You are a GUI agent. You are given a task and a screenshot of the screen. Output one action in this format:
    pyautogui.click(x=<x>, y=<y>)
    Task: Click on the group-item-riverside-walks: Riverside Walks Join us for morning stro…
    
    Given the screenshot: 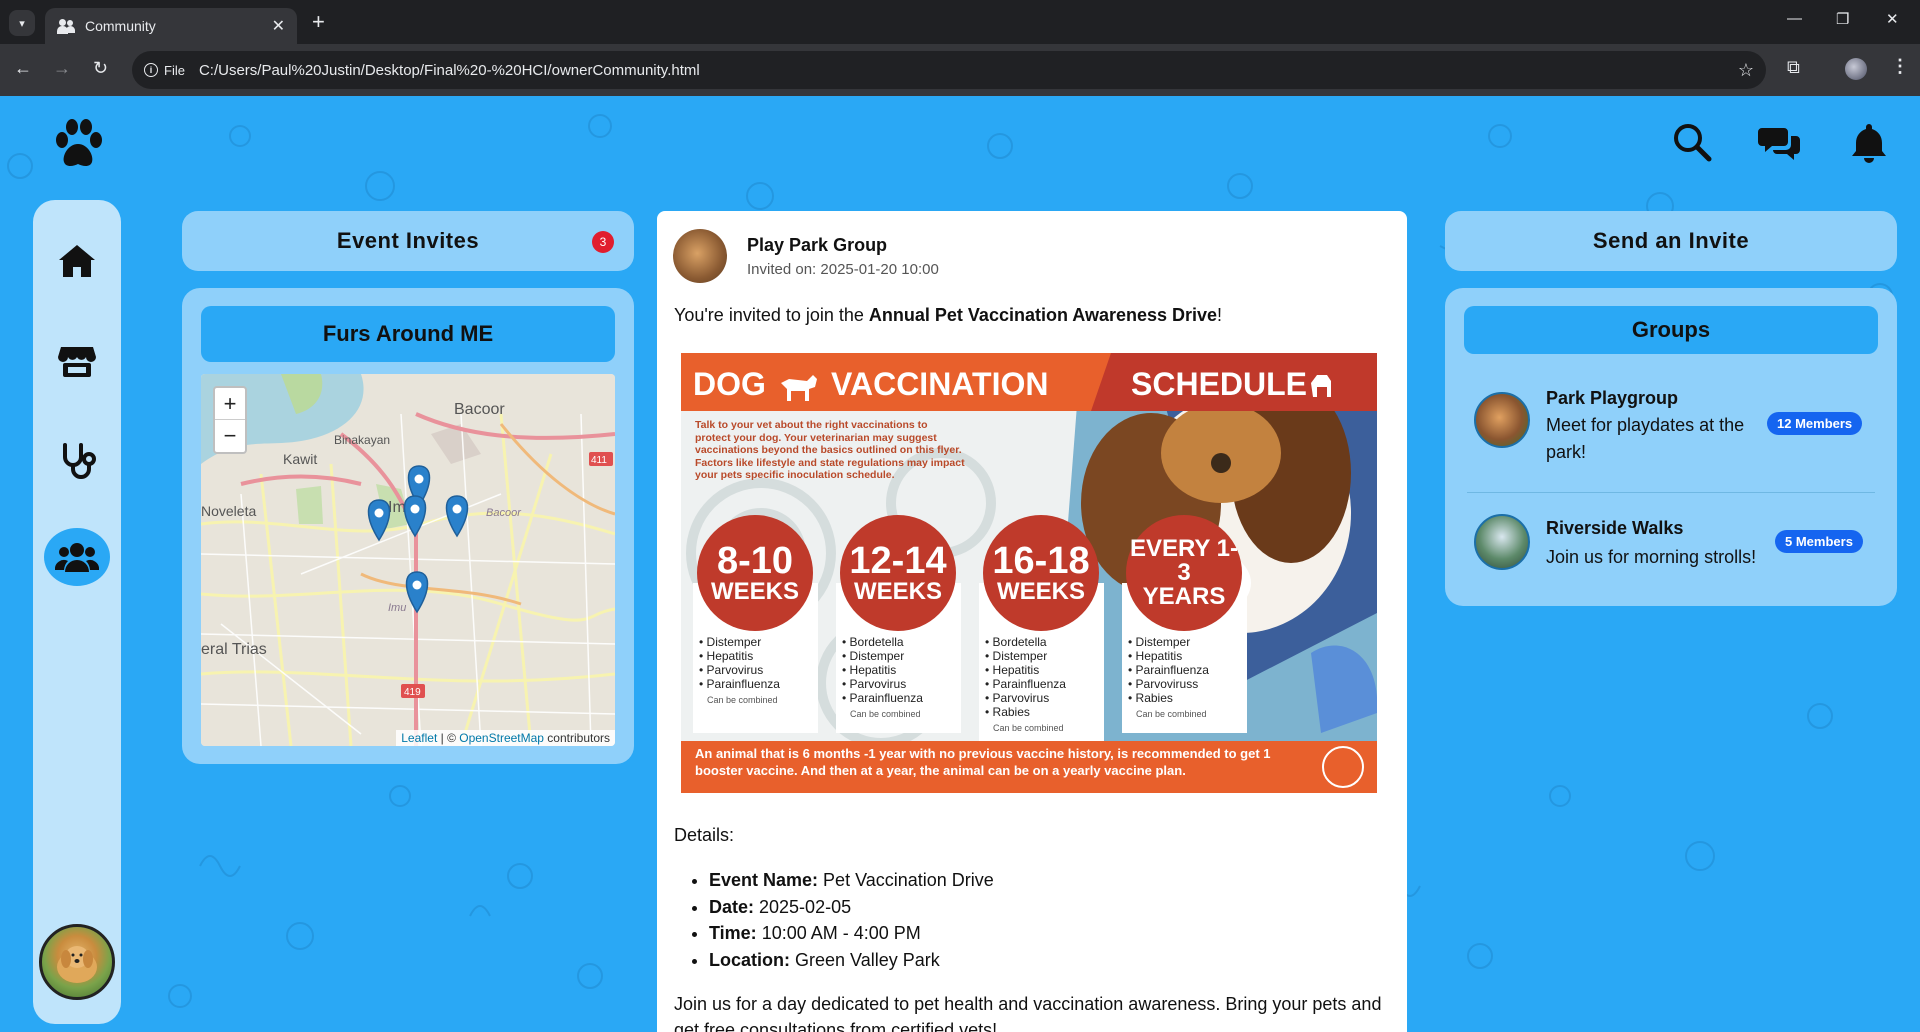 What is the action you would take?
    pyautogui.click(x=1680, y=556)
    